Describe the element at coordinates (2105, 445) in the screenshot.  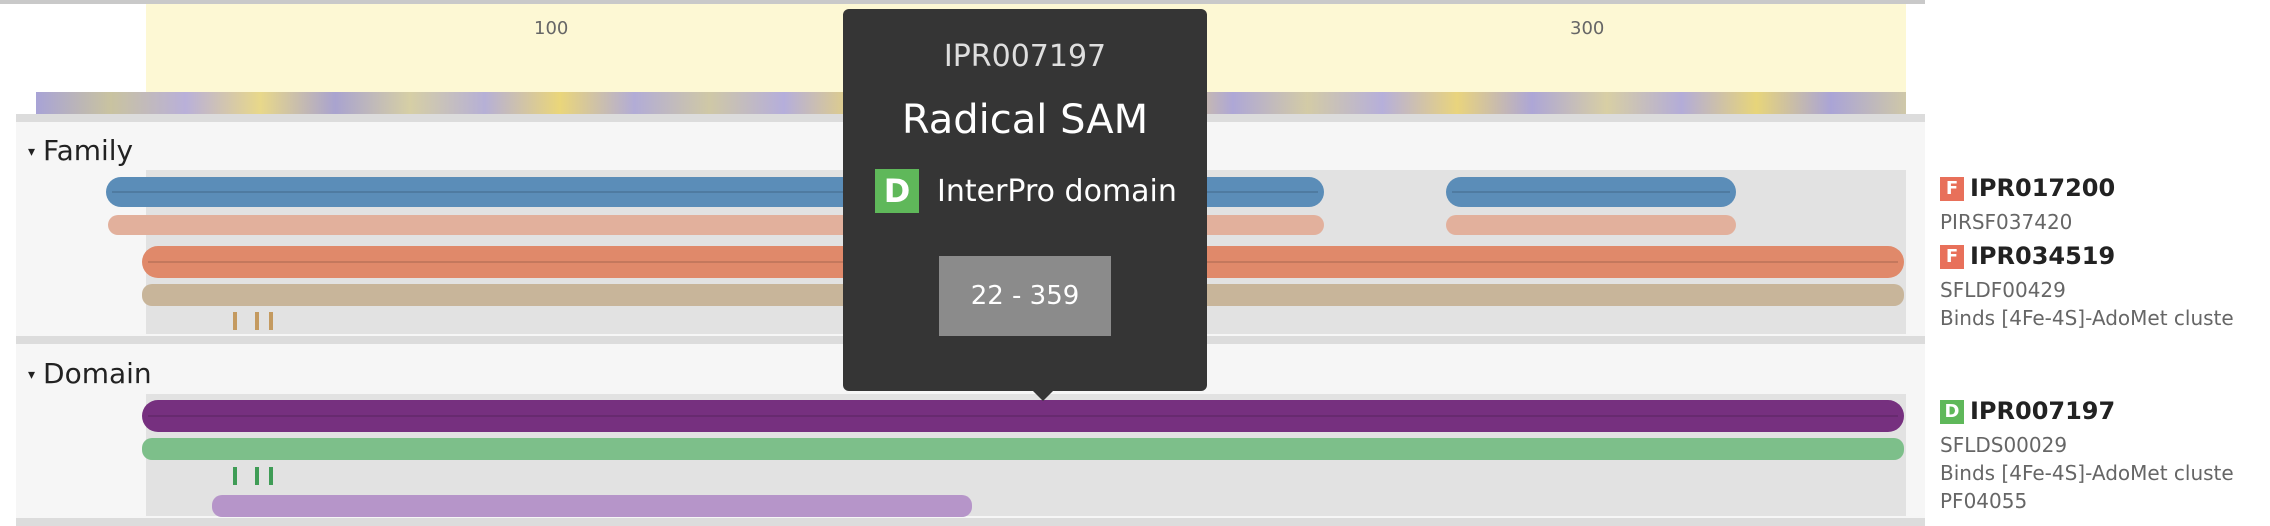
I see `entry-sflds00029: SFLDS00029` at that location.